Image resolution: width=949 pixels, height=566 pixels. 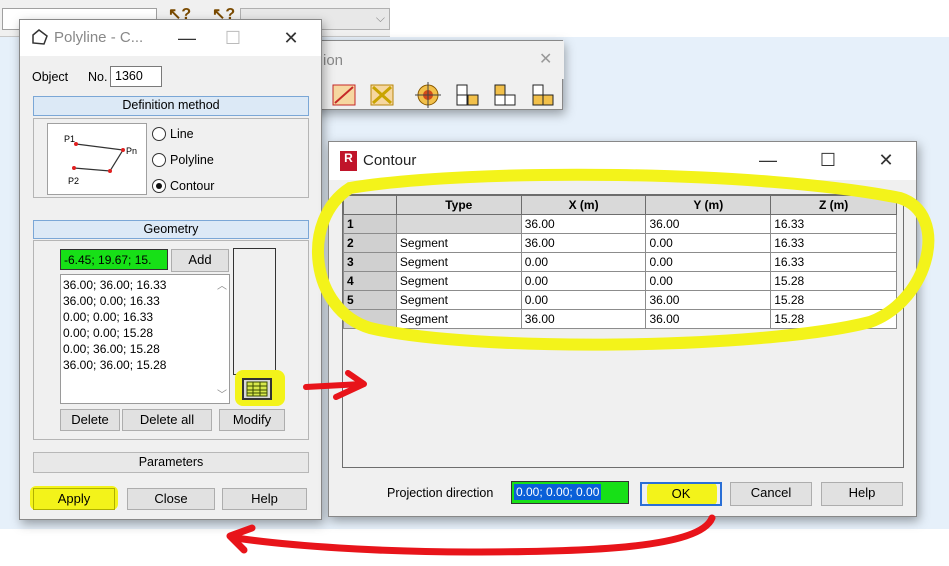 What do you see at coordinates (370, 281) in the screenshot?
I see `row-number: 4` at bounding box center [370, 281].